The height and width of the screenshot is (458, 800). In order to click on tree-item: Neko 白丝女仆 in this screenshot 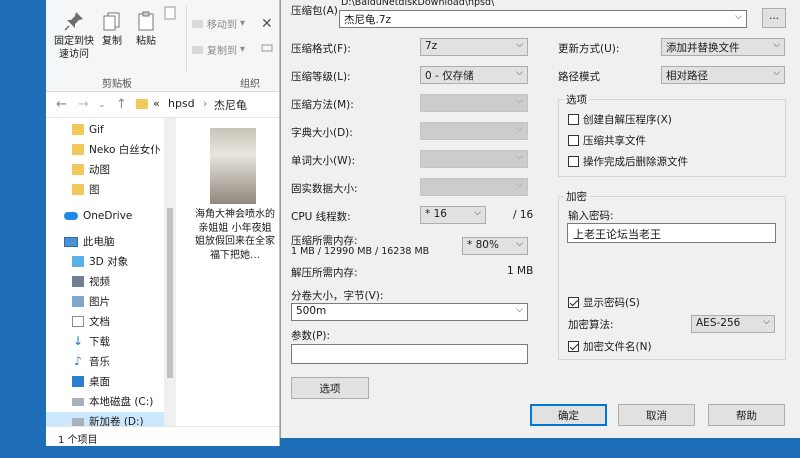, I will do `click(111, 149)`.